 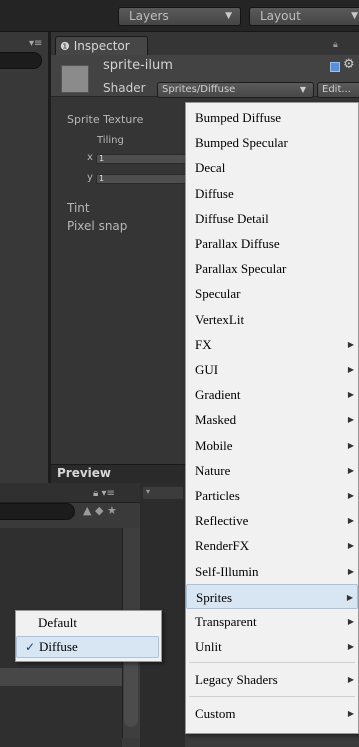 What do you see at coordinates (217, 495) in the screenshot?
I see `menu-item-label: Particles` at bounding box center [217, 495].